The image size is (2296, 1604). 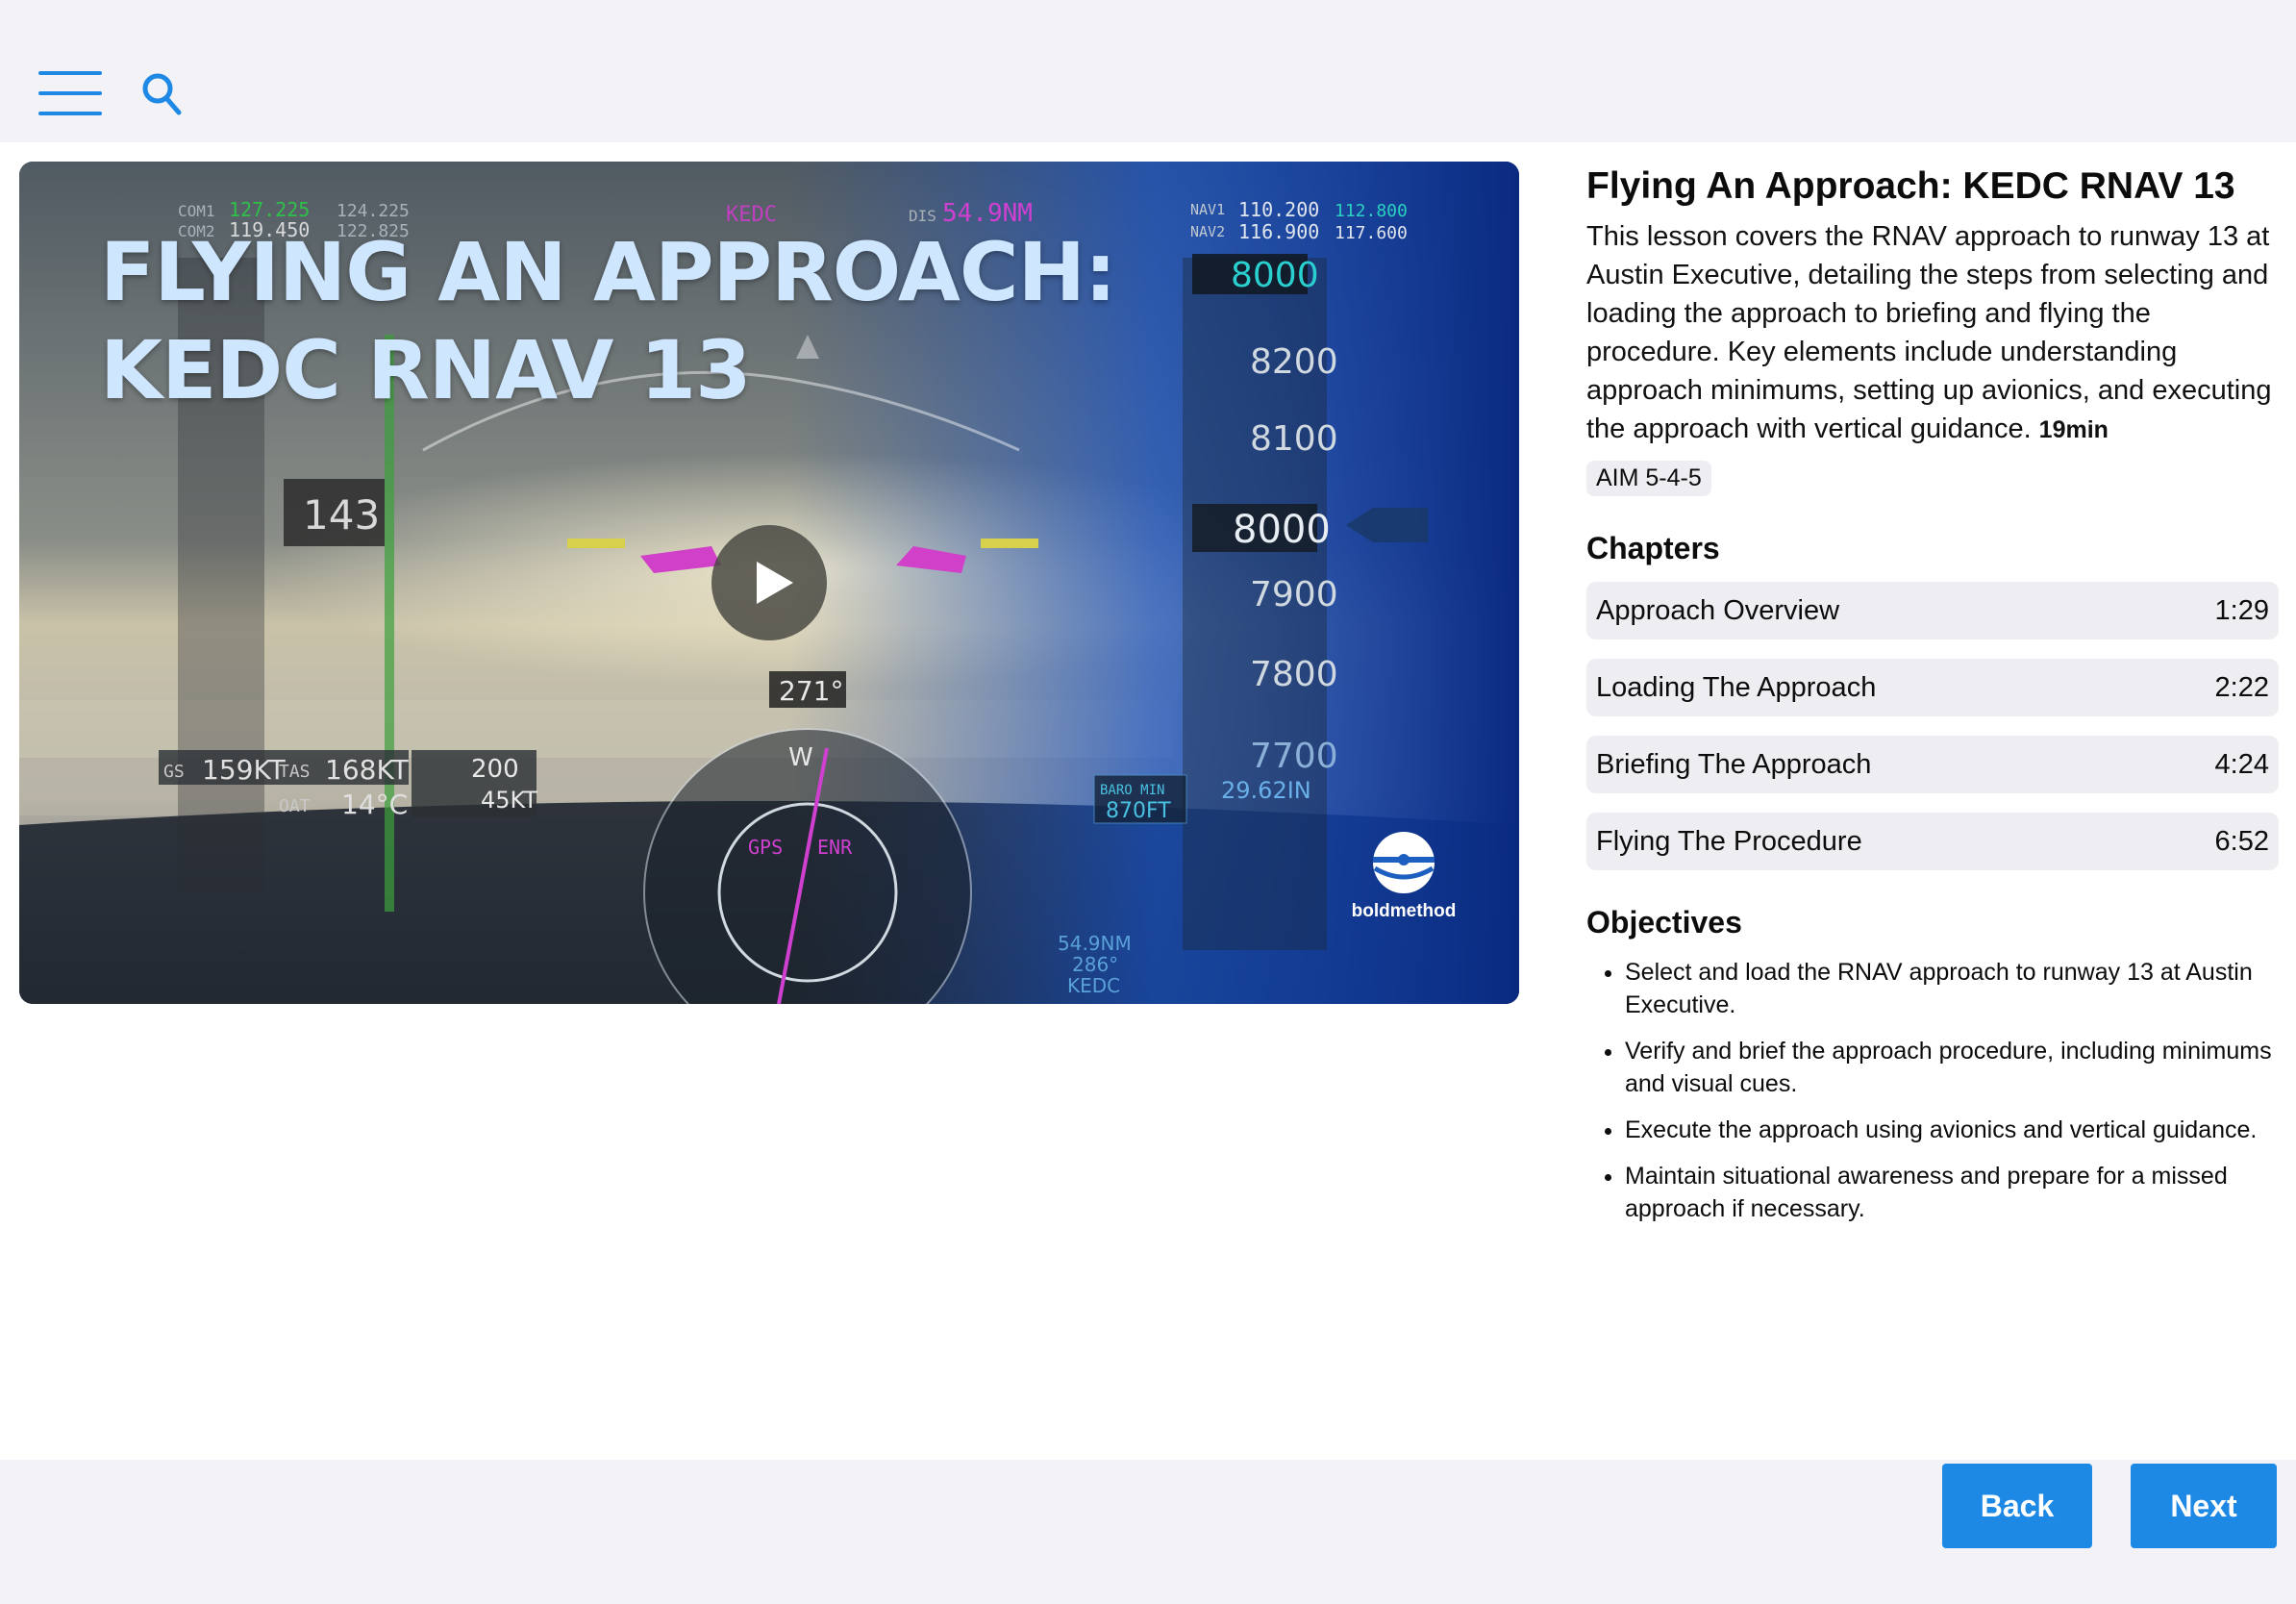 I want to click on chapter-time: 2:22, so click(x=2241, y=687).